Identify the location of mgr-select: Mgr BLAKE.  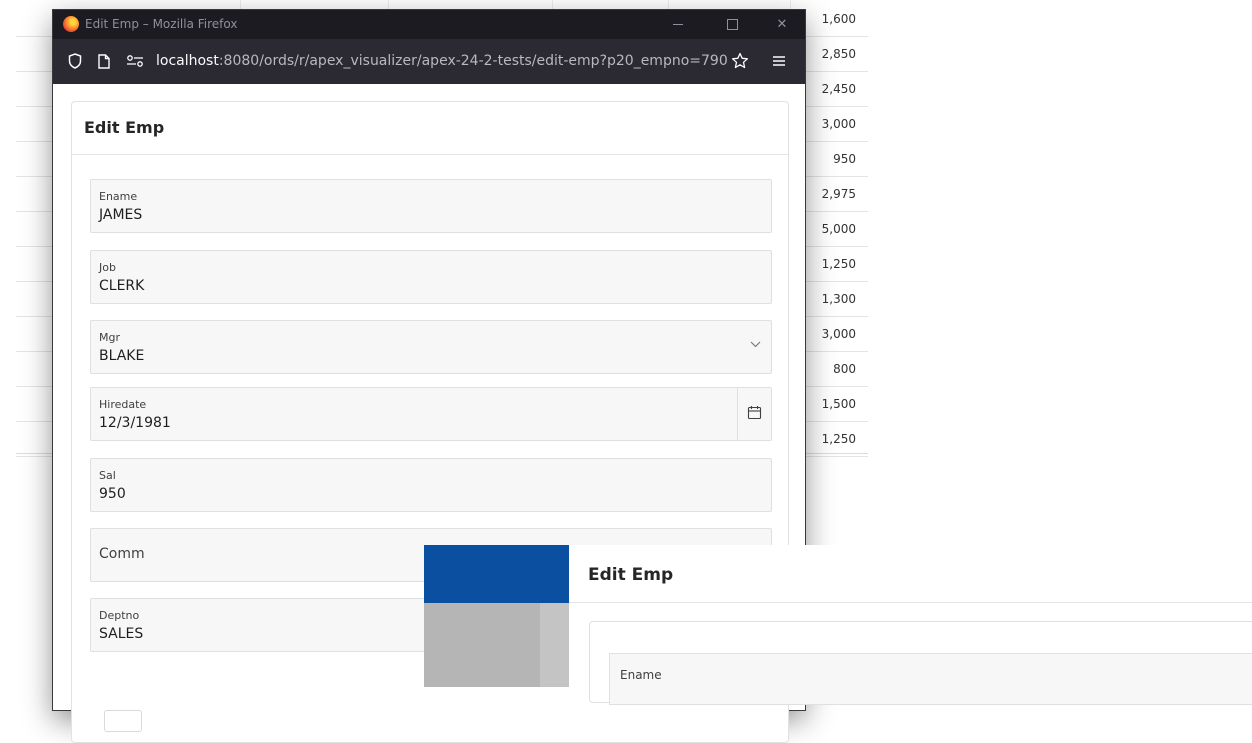
(431, 347).